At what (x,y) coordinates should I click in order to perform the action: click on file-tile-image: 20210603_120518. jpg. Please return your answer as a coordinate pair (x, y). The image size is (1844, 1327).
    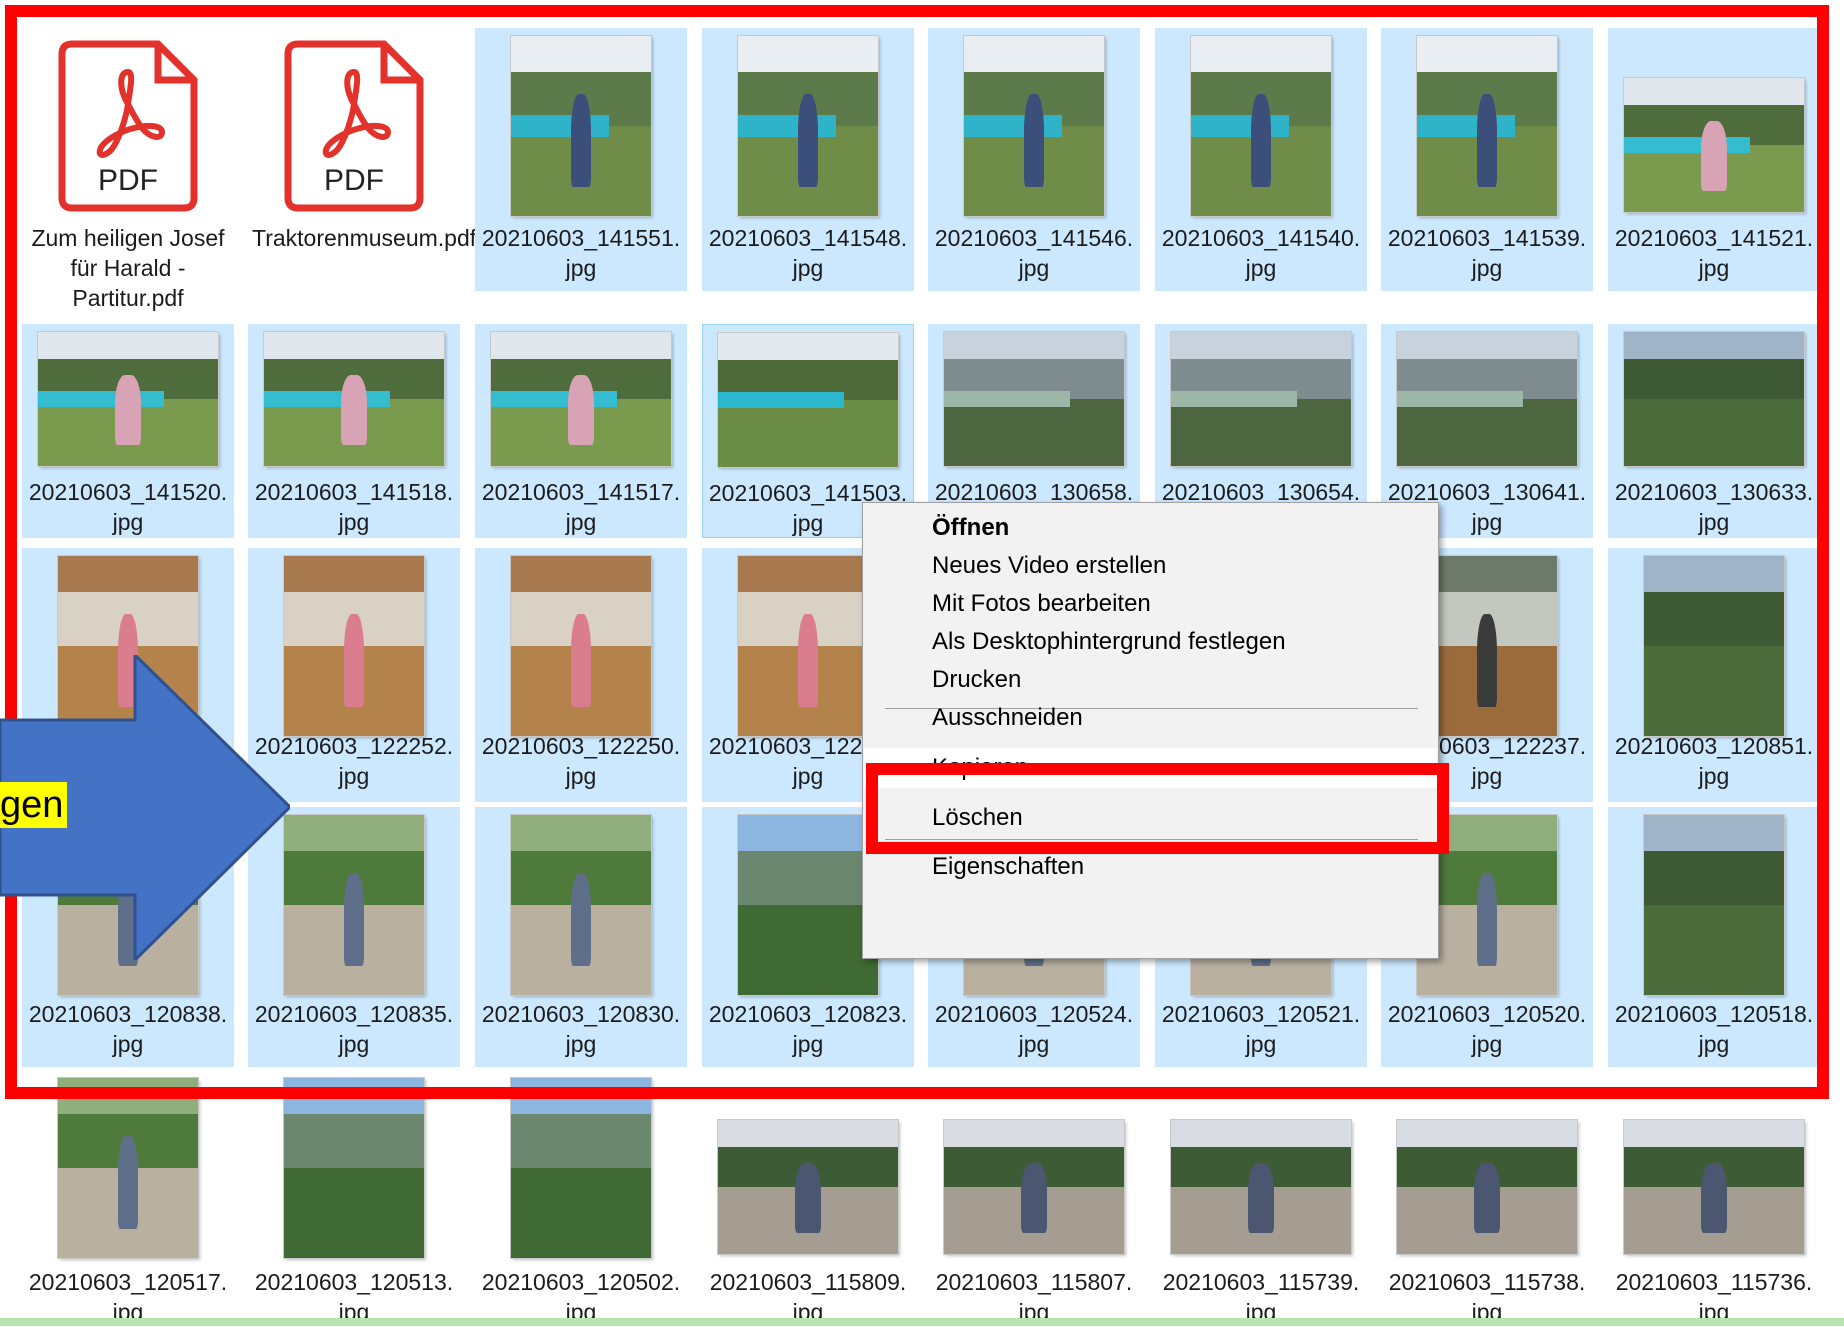
    Looking at the image, I should click on (1714, 937).